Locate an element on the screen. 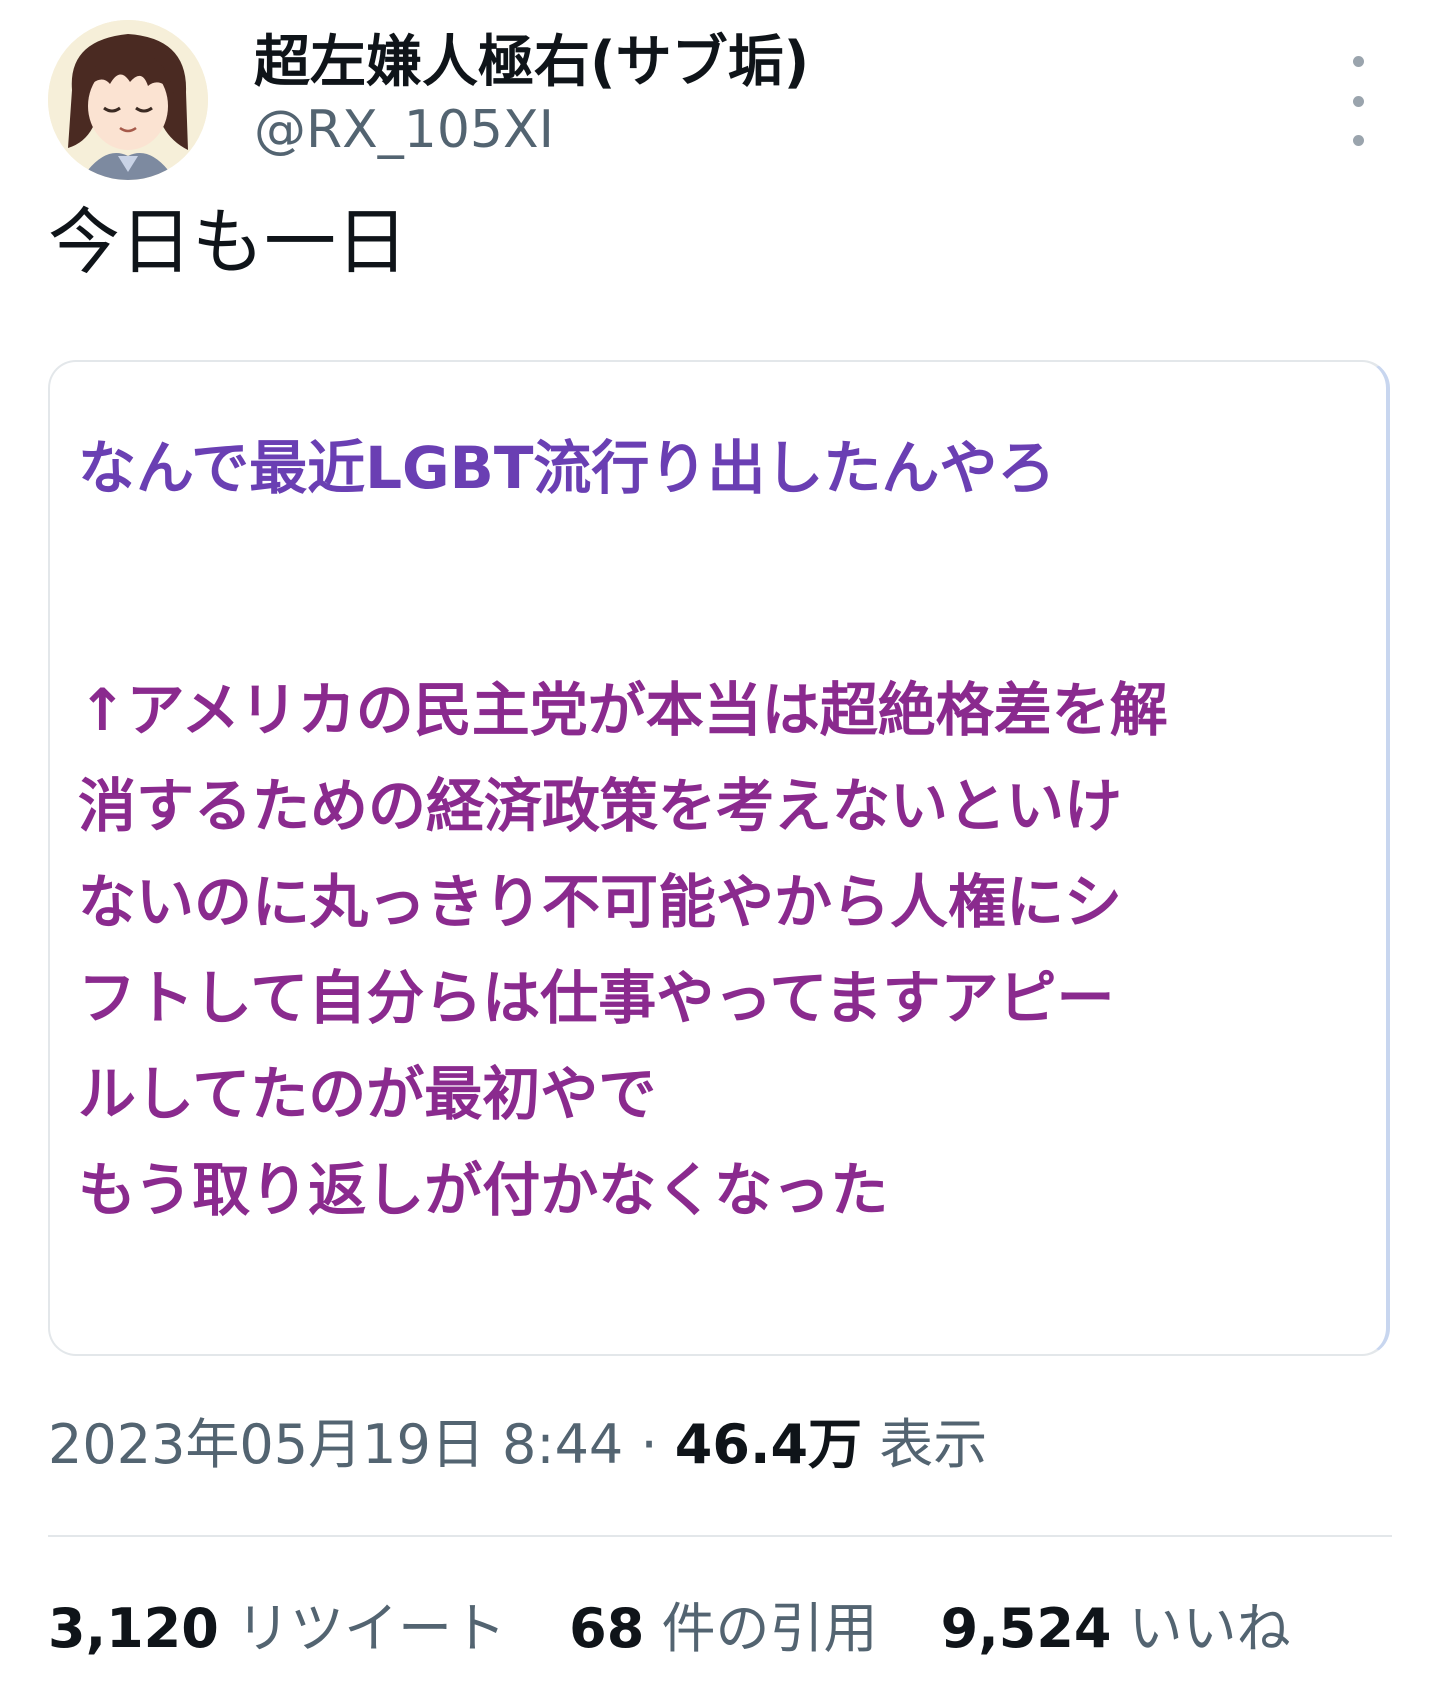 This screenshot has width=1440, height=1700. card-body-line: ルしてたのが最初やで is located at coordinates (367, 1094).